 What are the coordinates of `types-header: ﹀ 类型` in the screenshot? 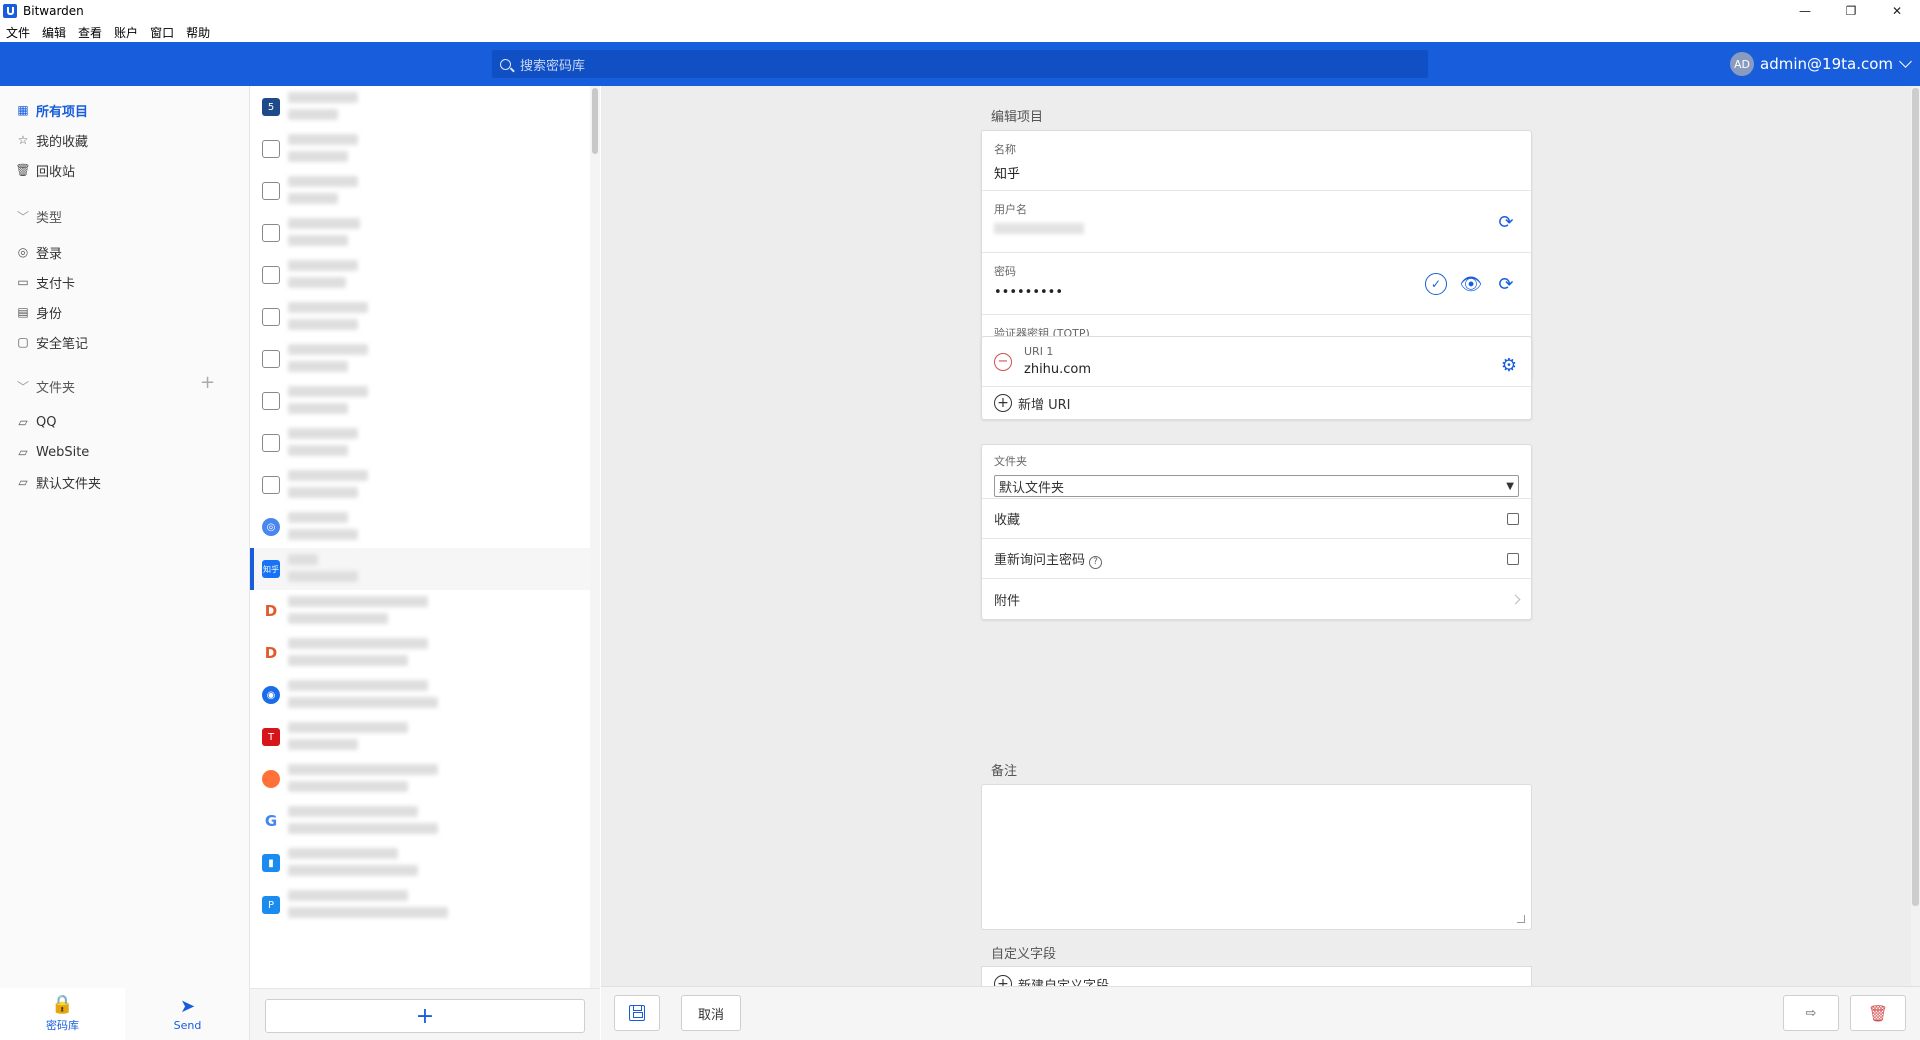 It's located at (39, 216).